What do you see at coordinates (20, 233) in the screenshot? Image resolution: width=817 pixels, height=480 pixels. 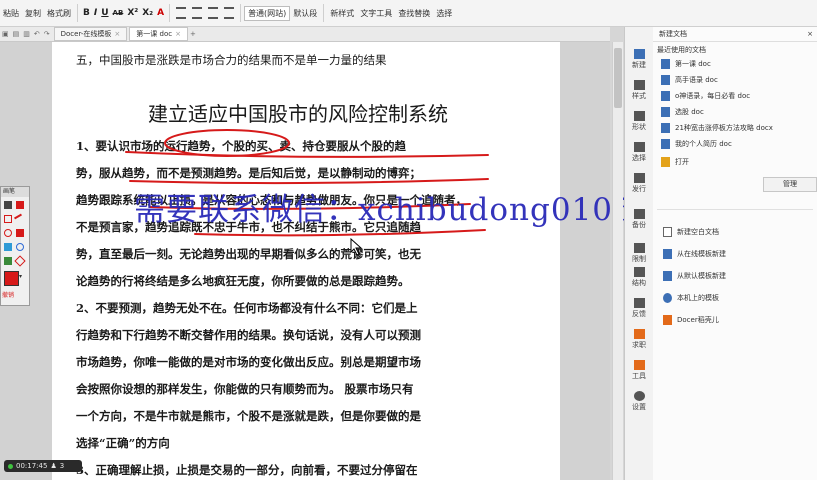 I see `fill-rect-icon` at bounding box center [20, 233].